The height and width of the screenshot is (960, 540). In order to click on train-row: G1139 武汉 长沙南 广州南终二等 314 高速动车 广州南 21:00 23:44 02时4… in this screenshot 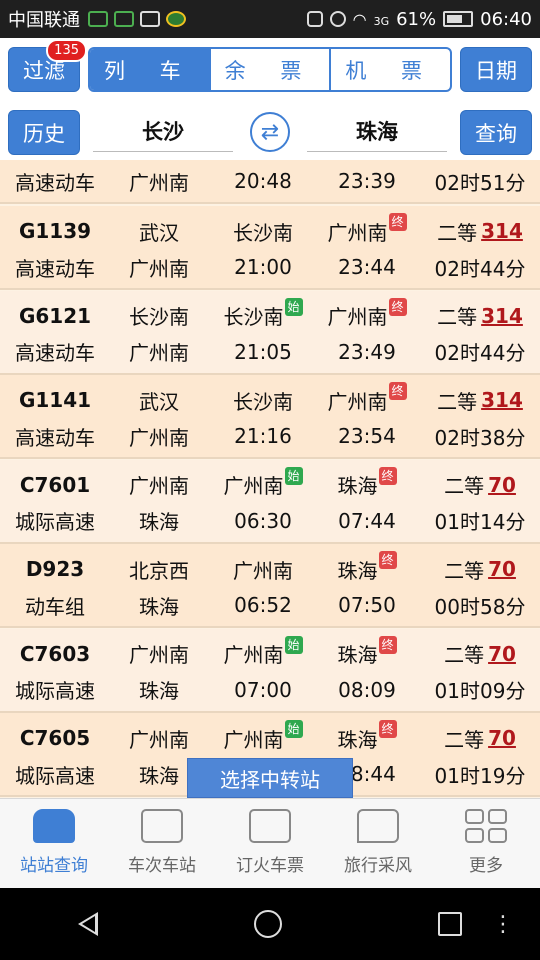, I will do `click(270, 248)`.